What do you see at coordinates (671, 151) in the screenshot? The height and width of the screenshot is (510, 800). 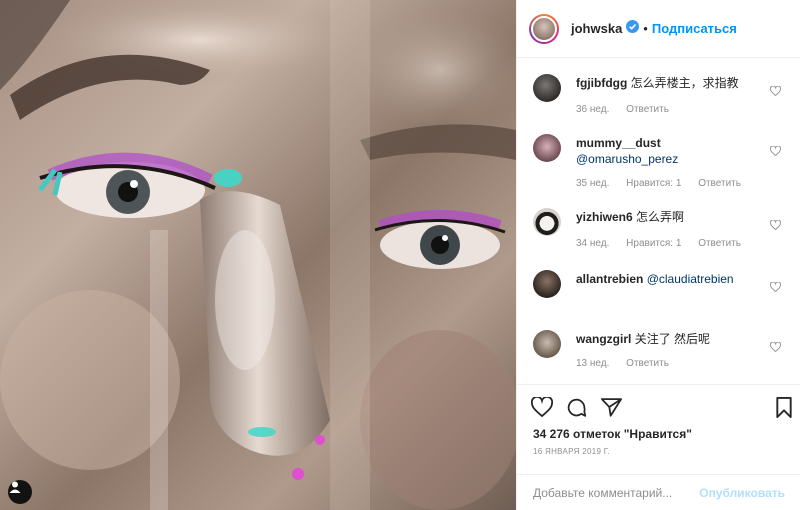 I see `comment-body: mummy__dust @omarusho_perez` at bounding box center [671, 151].